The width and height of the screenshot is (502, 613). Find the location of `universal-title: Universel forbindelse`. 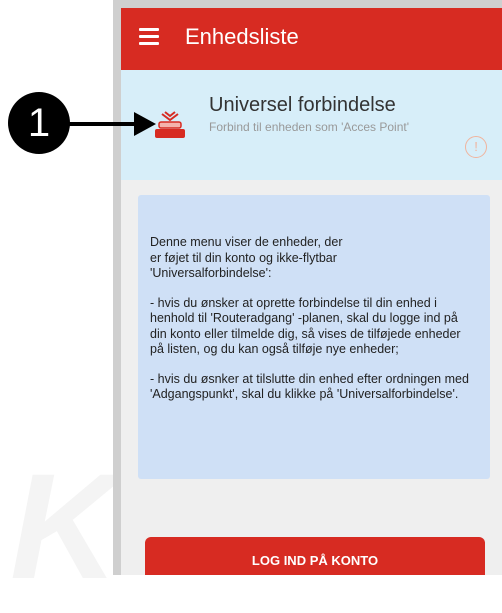

universal-title: Universel forbindelse is located at coordinates (302, 105).